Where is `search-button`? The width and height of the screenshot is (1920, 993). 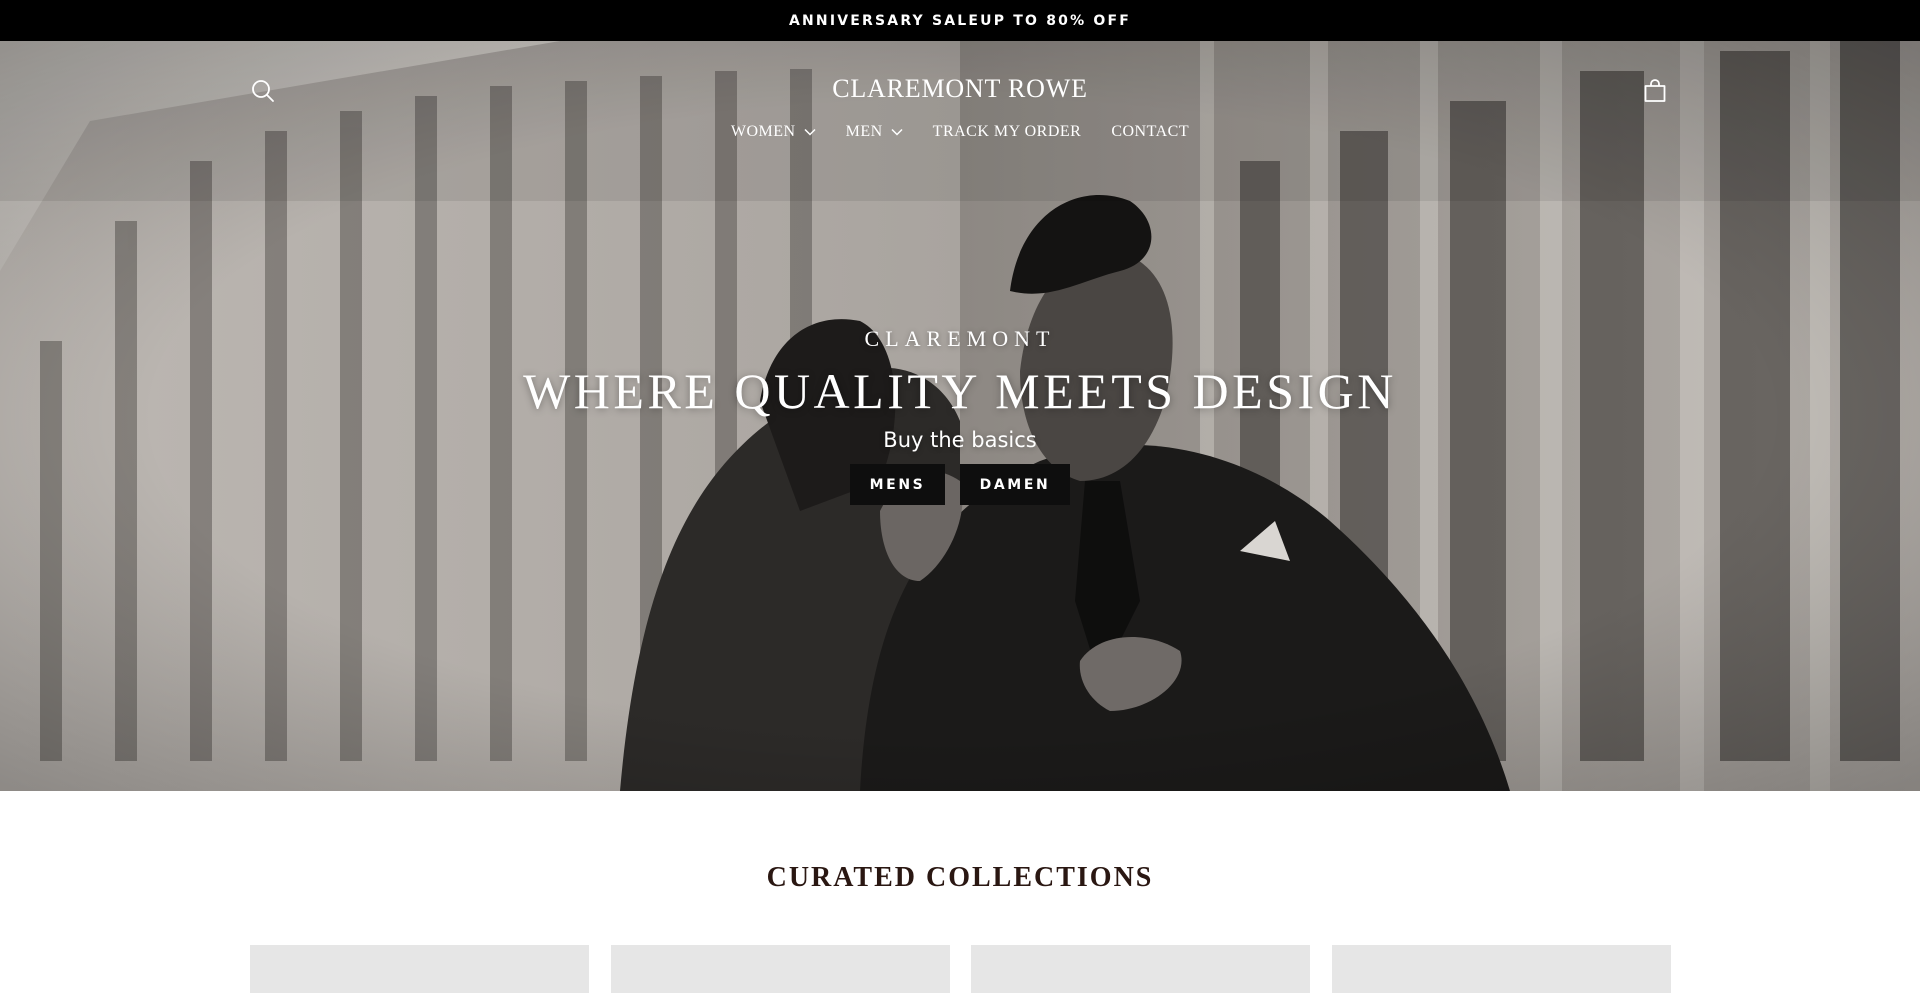 search-button is located at coordinates (263, 91).